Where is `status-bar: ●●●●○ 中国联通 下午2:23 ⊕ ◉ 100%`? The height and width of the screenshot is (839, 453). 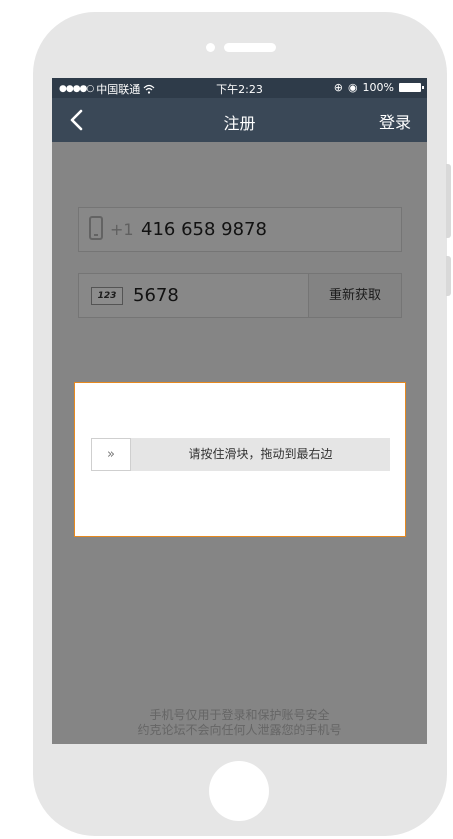
status-bar: ●●●●○ 中国联通 下午2:23 ⊕ ◉ 100% is located at coordinates (239, 88).